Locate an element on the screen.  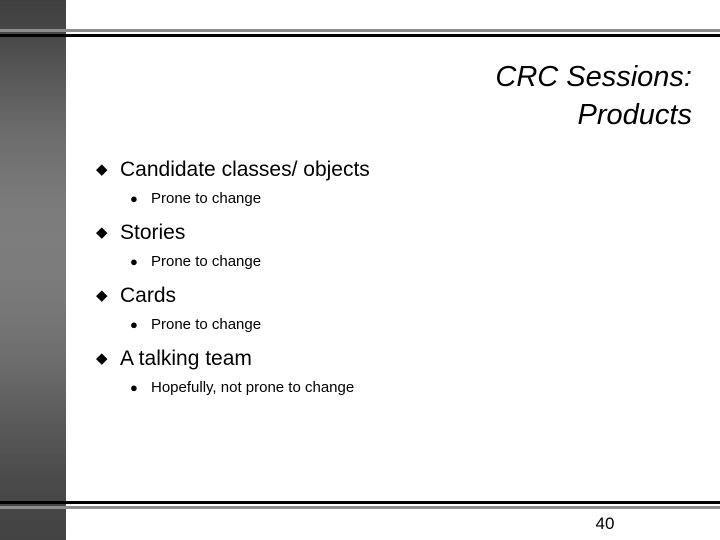
bullet-level1-label: Candidate classes/ objects is located at coordinates (245, 169).